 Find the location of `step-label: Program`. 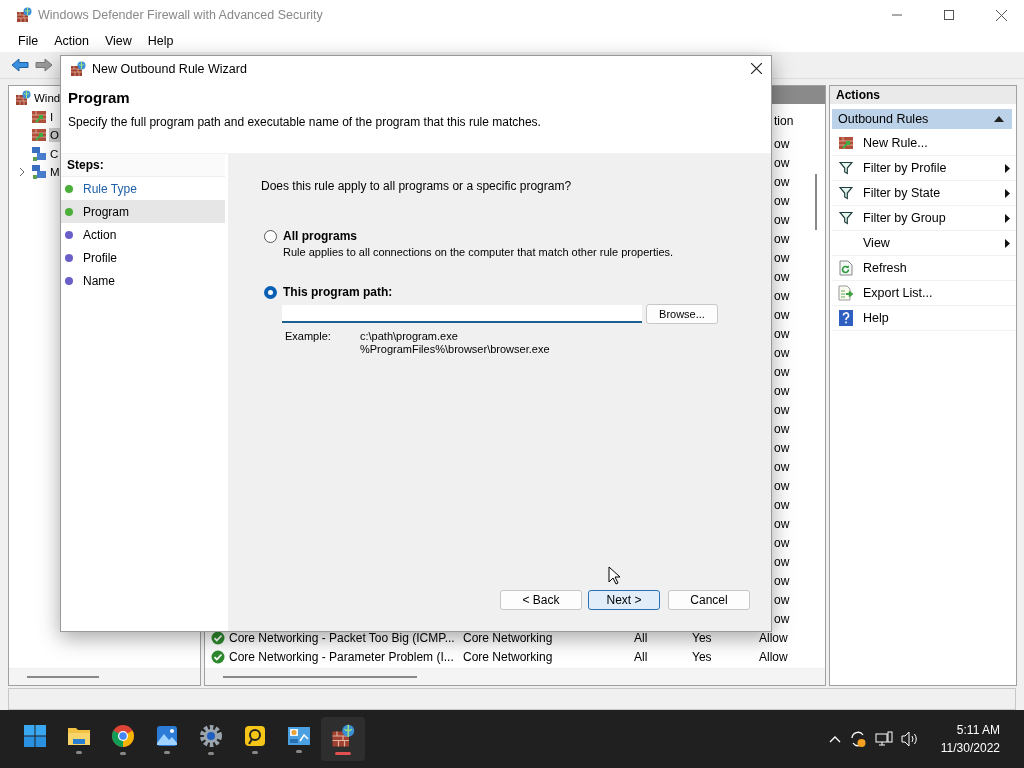

step-label: Program is located at coordinates (106, 211).